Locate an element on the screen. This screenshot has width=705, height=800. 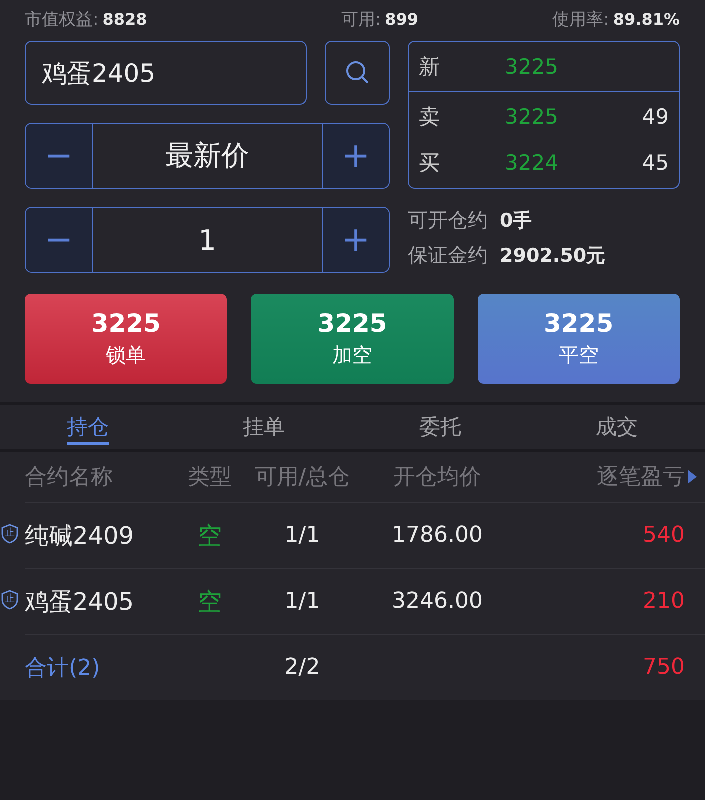
info-value: 0手 is located at coordinates (516, 221).